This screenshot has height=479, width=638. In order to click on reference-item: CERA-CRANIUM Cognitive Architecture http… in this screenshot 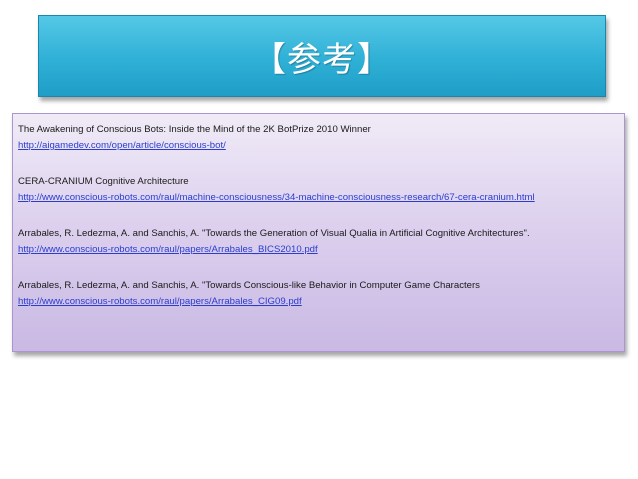, I will do `click(321, 190)`.